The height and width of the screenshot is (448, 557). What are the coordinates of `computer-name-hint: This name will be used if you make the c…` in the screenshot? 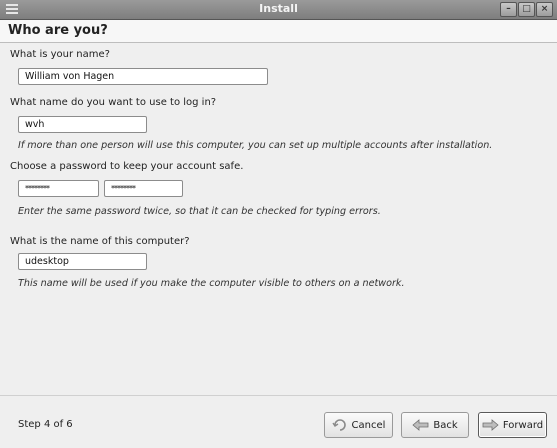 It's located at (211, 283).